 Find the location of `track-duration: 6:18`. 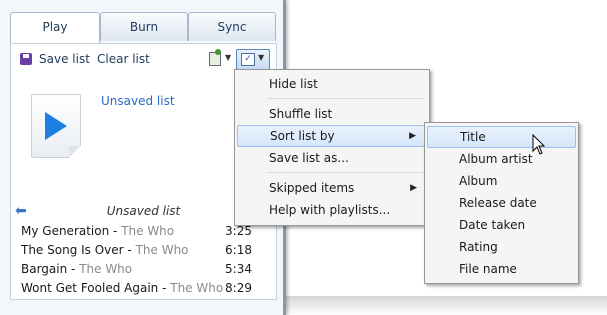

track-duration: 6:18 is located at coordinates (238, 250).